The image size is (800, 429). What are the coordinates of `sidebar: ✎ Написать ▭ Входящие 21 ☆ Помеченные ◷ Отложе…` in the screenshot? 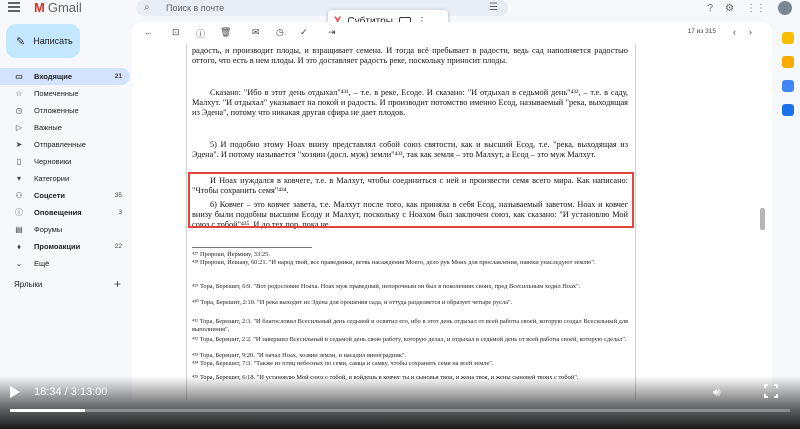 It's located at (65, 208).